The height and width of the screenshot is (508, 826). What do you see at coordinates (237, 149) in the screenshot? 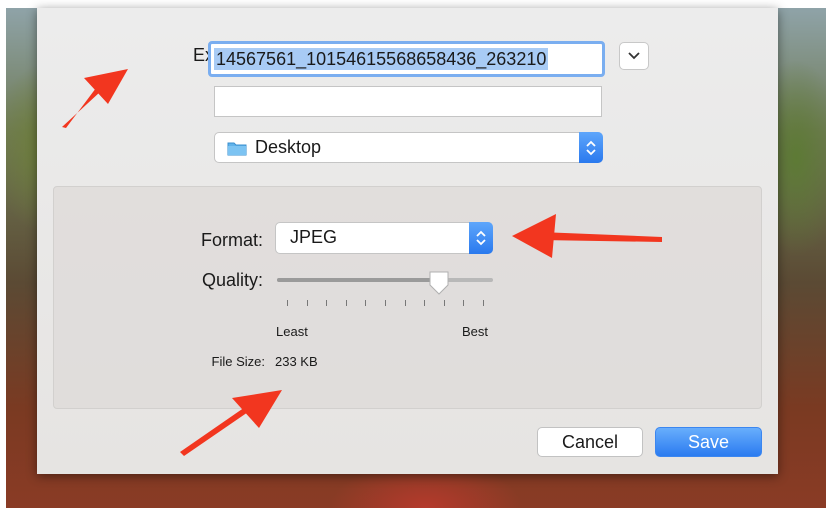
I see `folder-icon` at bounding box center [237, 149].